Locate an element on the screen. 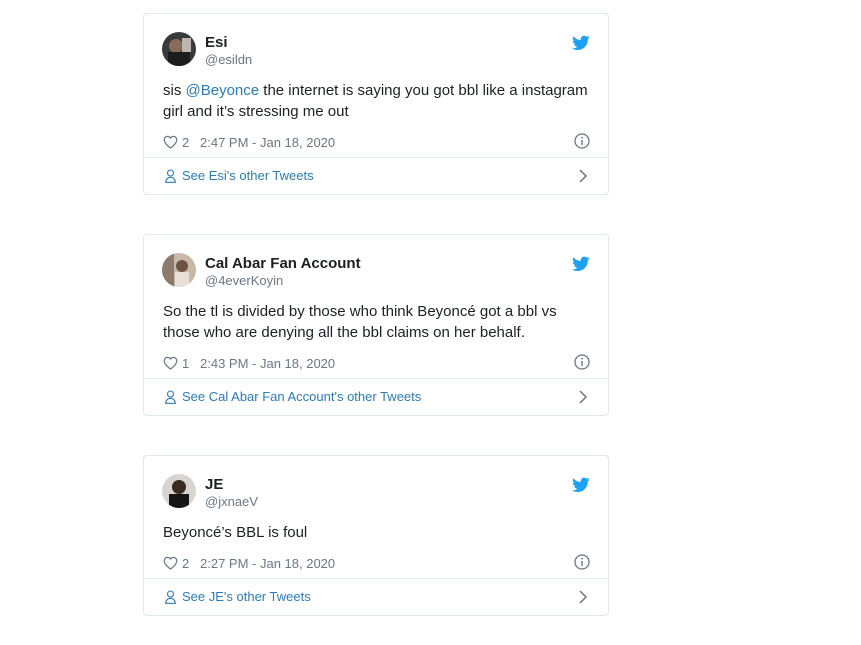 The image size is (861, 645). tweet-text: Beyoncé’s BBL is foul is located at coordinates (235, 532).